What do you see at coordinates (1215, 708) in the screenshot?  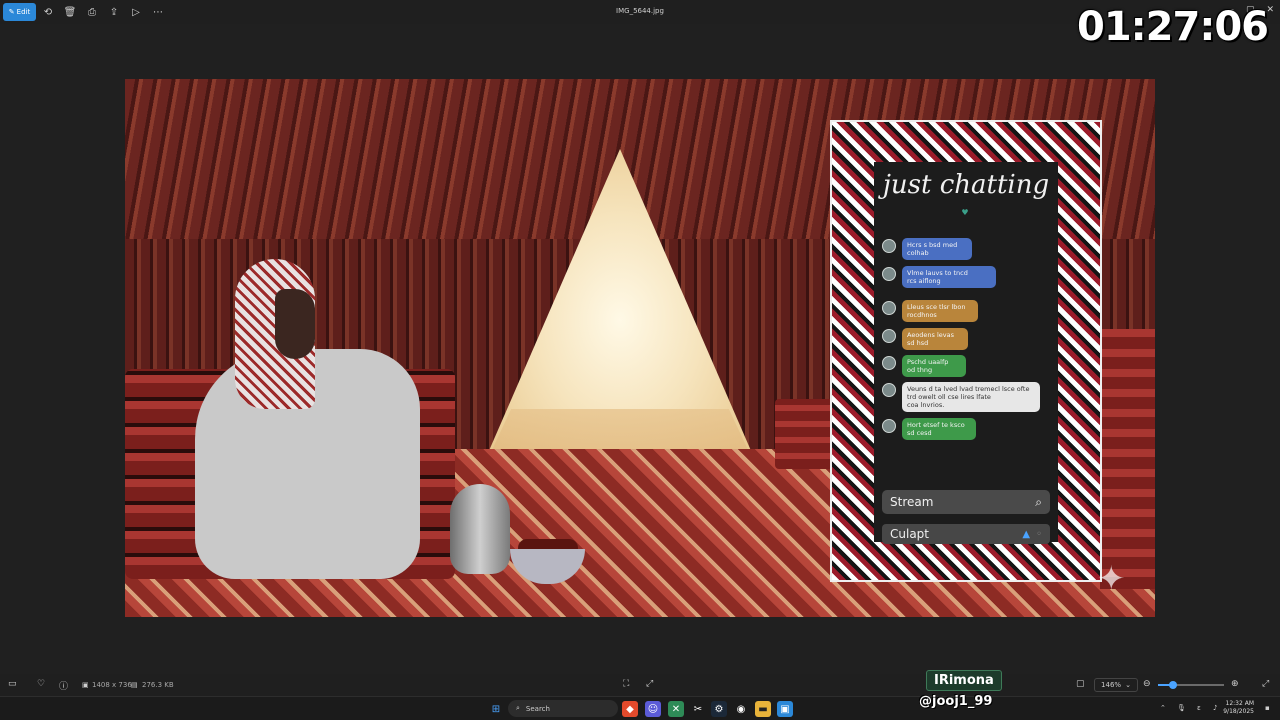 I see `volume-icon: ♪` at bounding box center [1215, 708].